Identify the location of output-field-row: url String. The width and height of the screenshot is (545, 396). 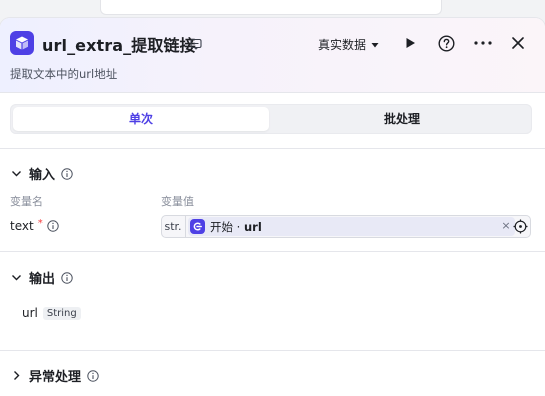
(51, 313).